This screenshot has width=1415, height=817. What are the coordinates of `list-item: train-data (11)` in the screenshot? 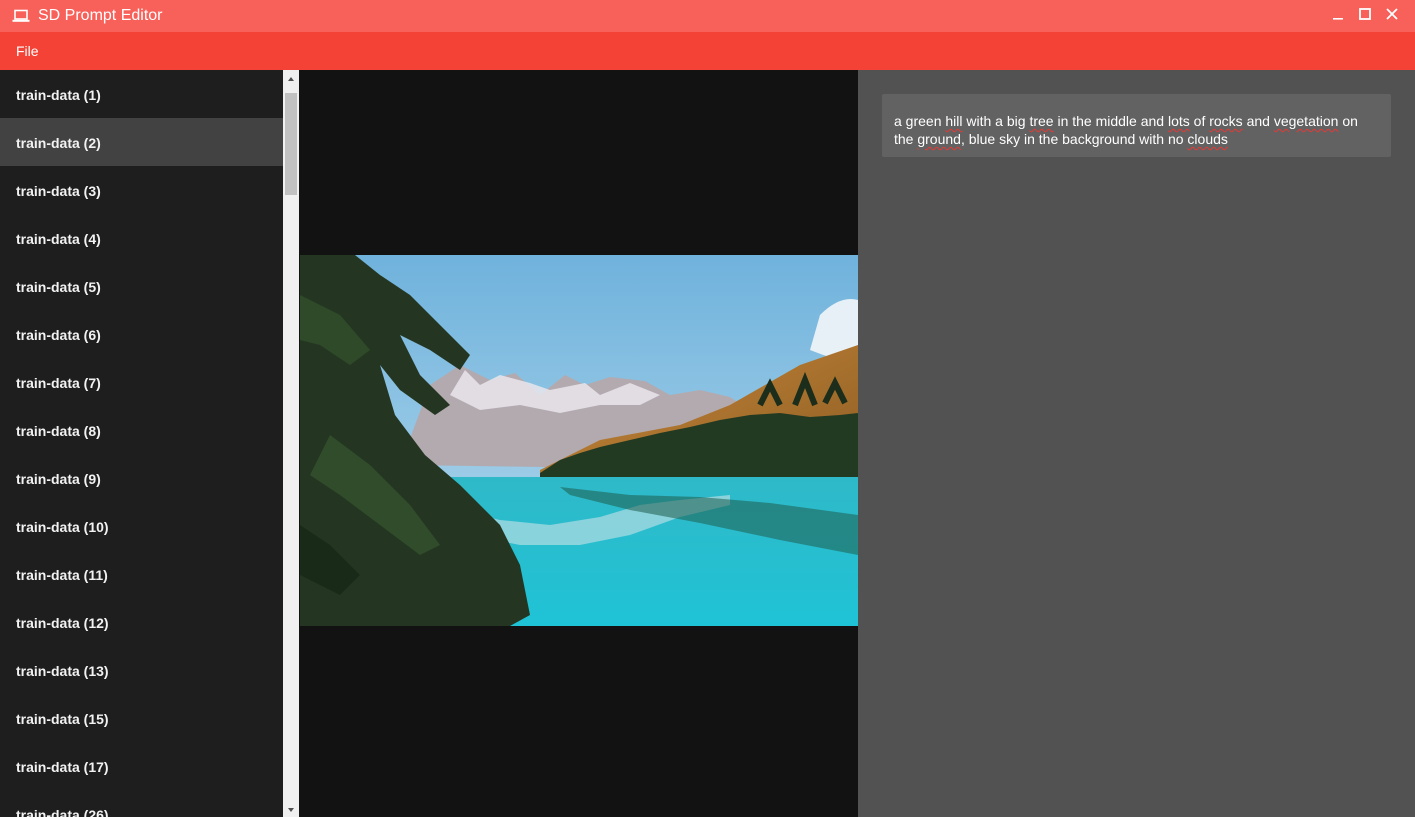 It's located at (141, 574).